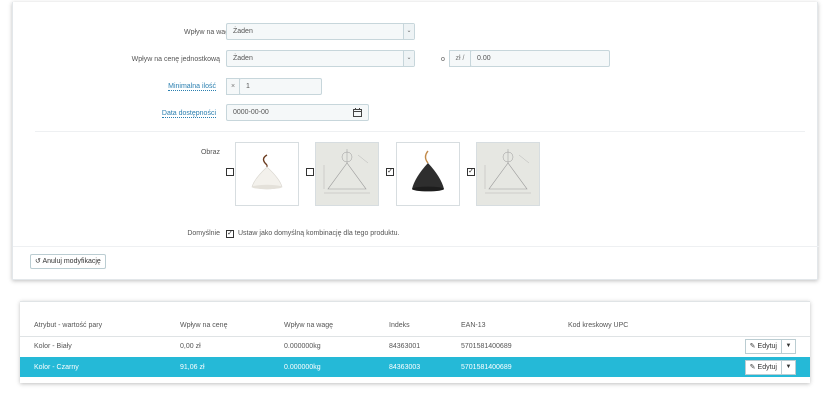 This screenshot has width=830, height=410. Describe the element at coordinates (192, 87) in the screenshot. I see `min-quantity-label: Minimalna ilość` at that location.